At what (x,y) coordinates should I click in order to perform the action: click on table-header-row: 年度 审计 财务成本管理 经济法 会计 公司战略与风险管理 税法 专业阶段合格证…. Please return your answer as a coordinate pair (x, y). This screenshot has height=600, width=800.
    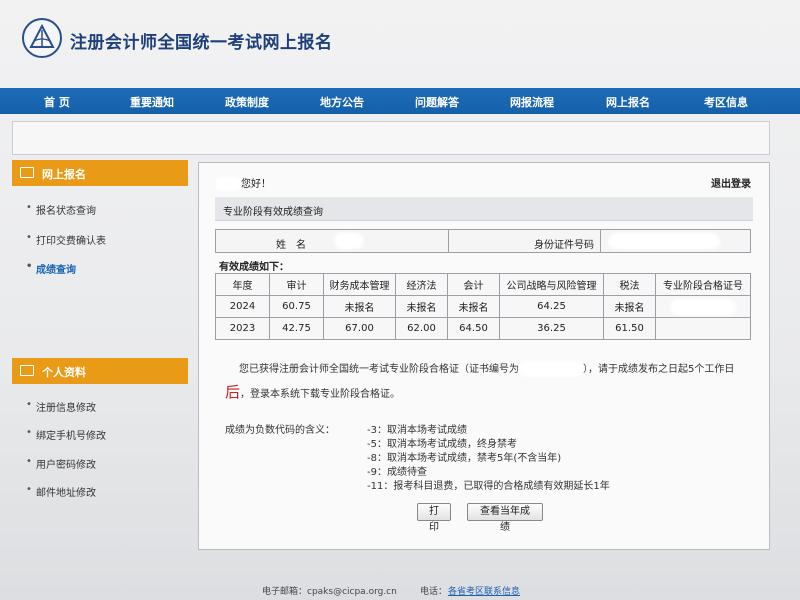
    Looking at the image, I should click on (483, 284).